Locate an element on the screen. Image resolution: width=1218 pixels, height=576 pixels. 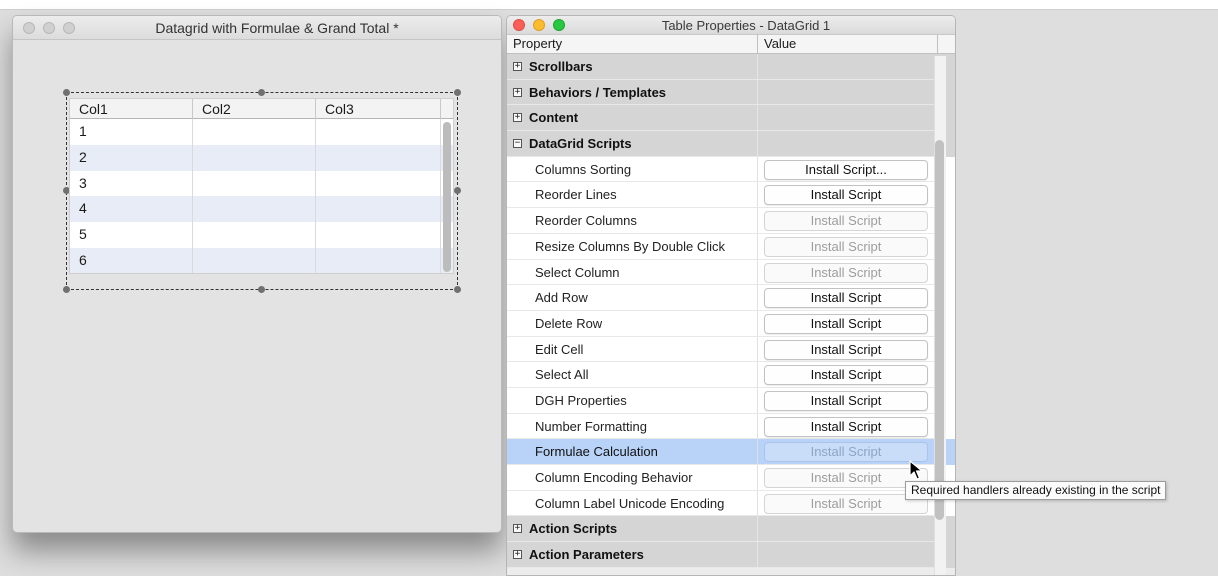
property-label: DGH Properties is located at coordinates (581, 400).